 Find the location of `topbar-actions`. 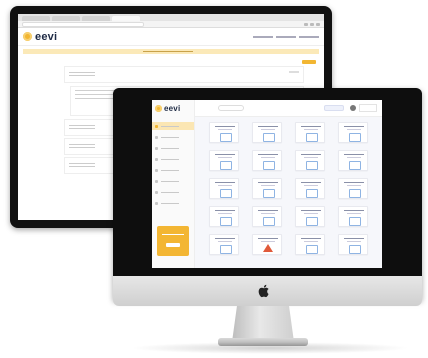

topbar-actions is located at coordinates (350, 108).